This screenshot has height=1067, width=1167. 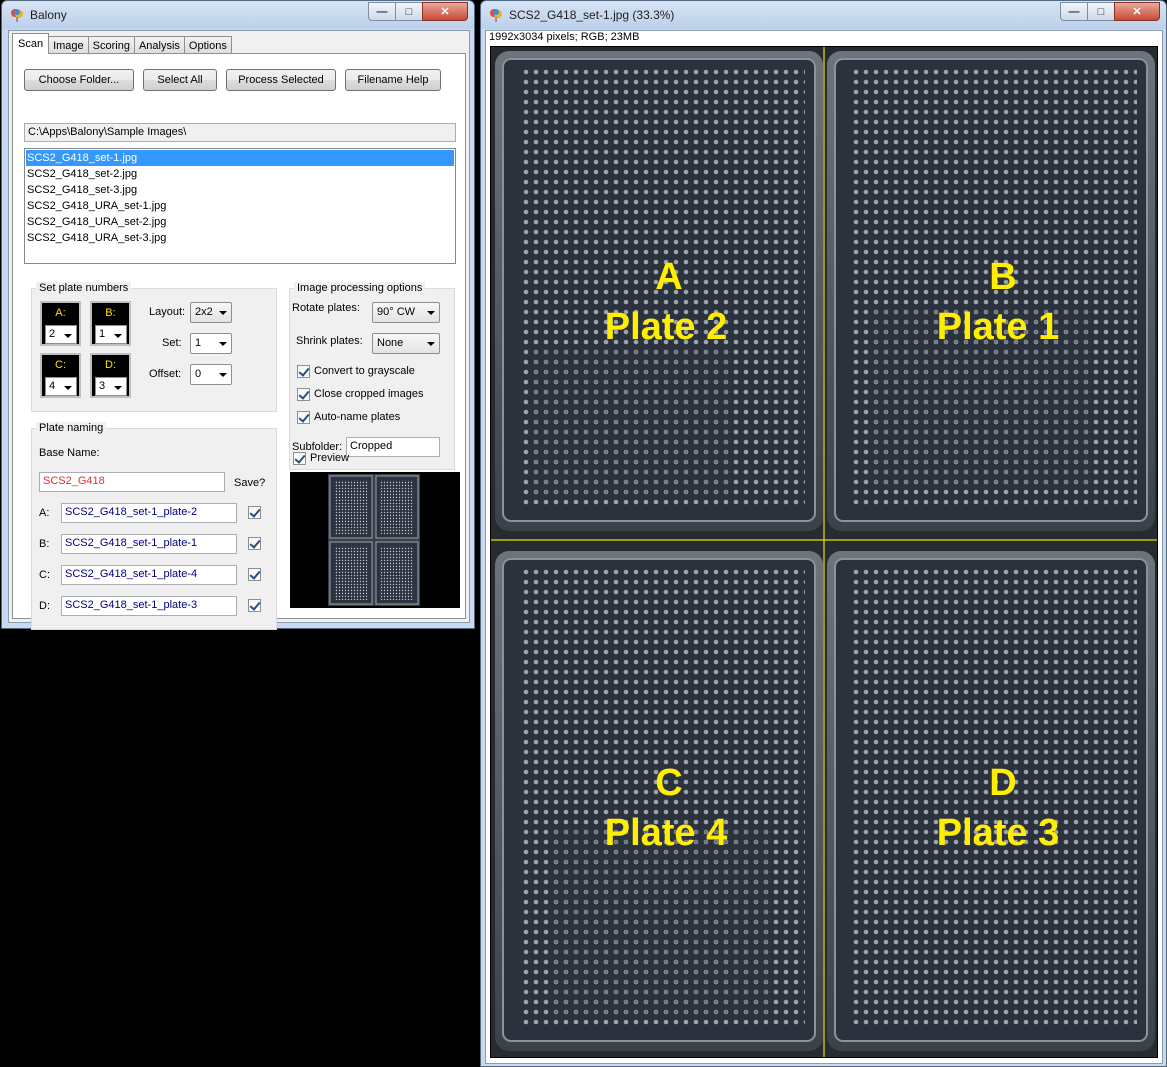 What do you see at coordinates (1002, 783) in the screenshot?
I see `quadrant-d-letter: D` at bounding box center [1002, 783].